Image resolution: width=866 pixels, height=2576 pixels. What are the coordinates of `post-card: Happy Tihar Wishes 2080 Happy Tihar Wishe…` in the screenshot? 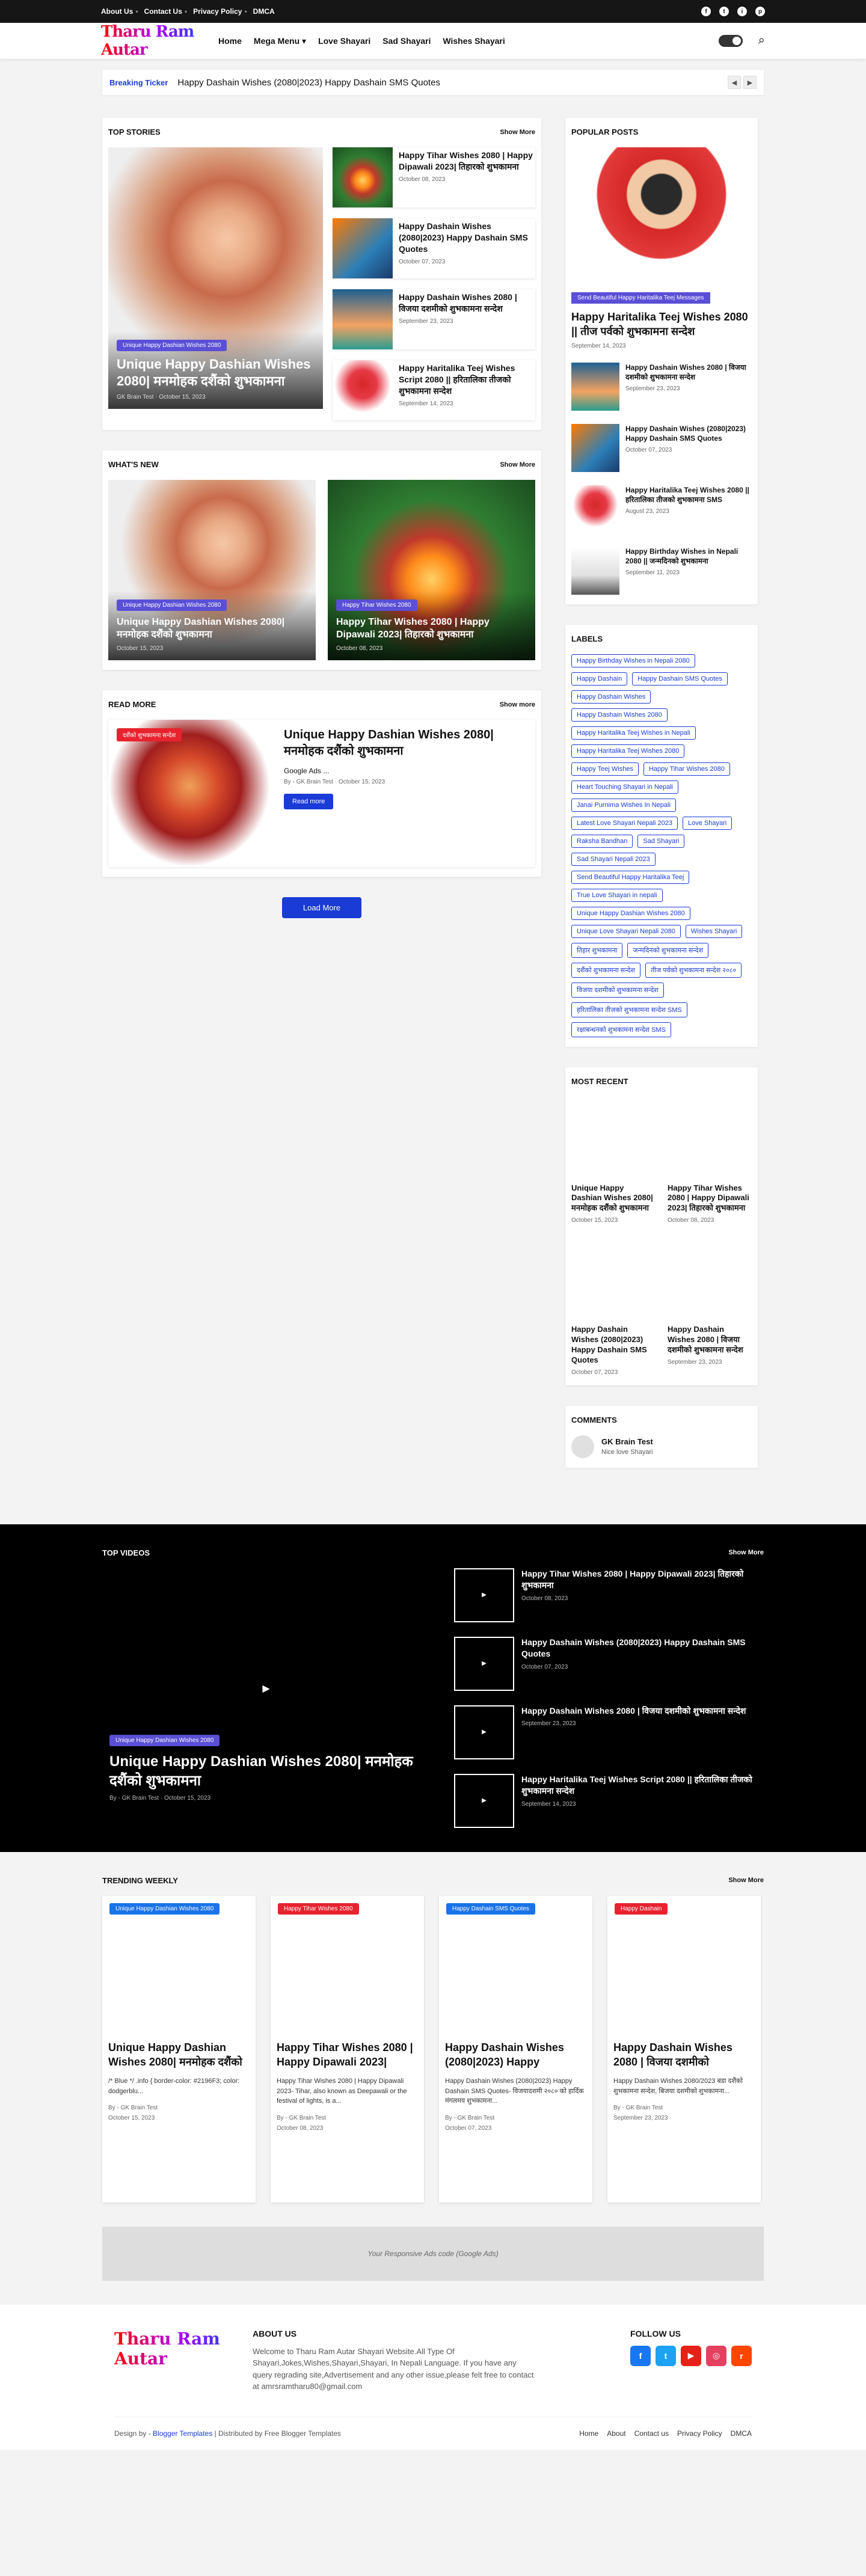 It's located at (347, 2049).